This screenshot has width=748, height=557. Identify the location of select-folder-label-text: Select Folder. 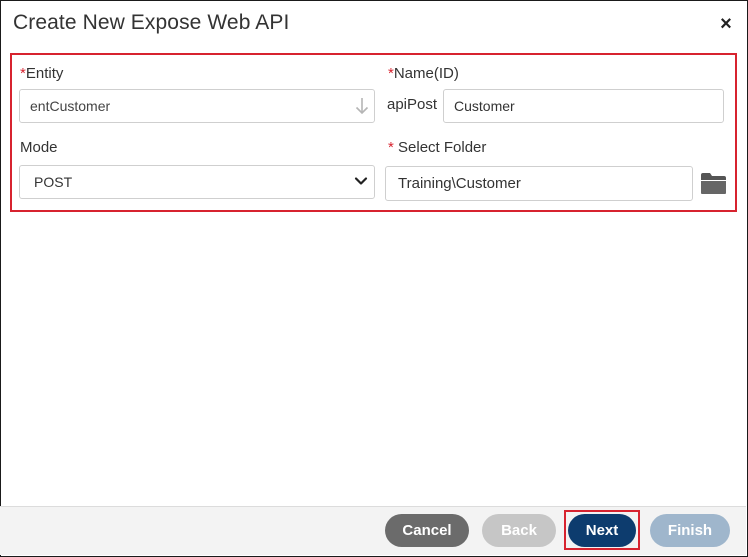
(442, 147).